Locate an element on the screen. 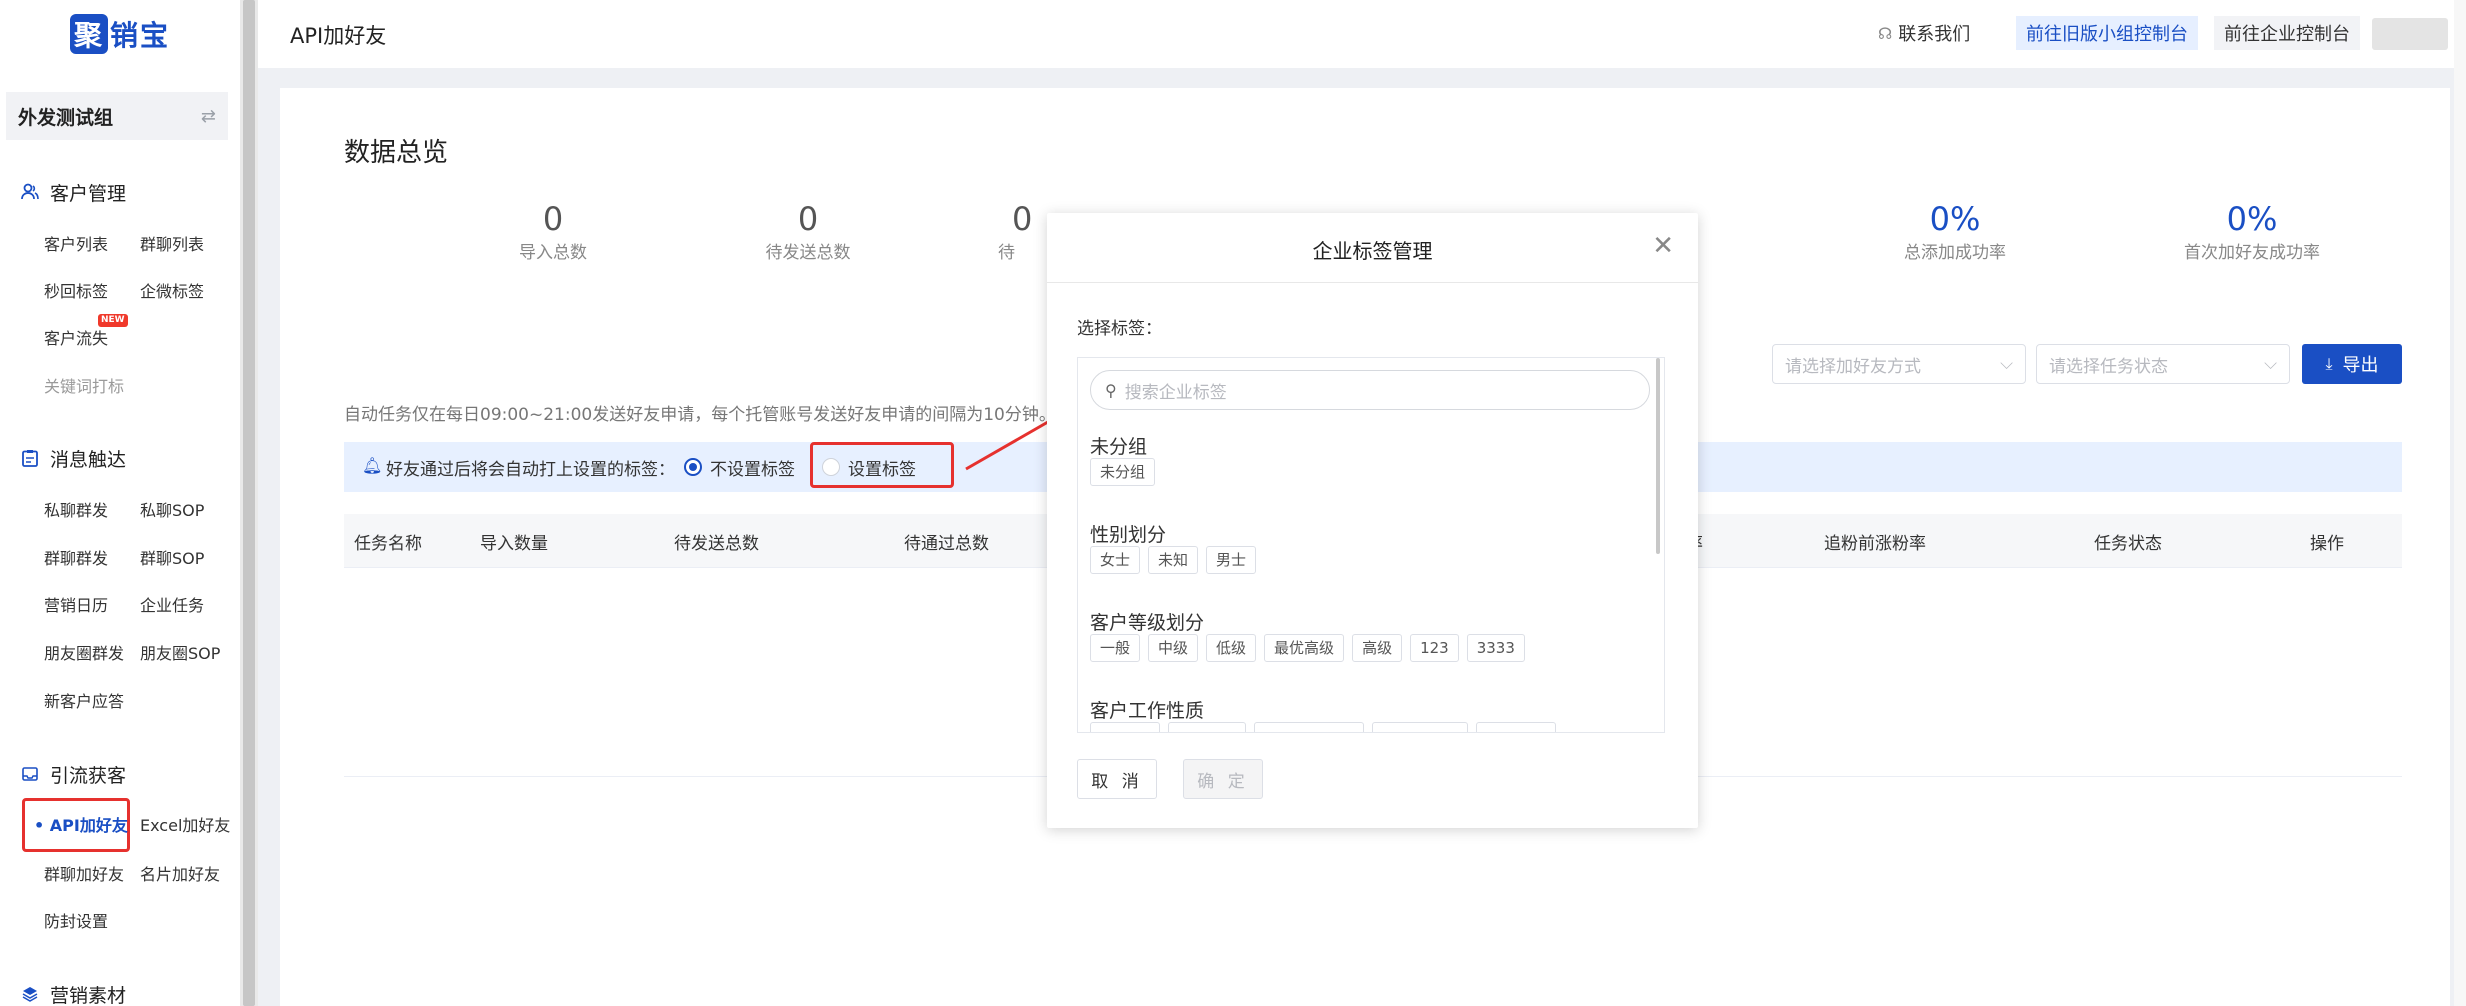 The height and width of the screenshot is (1006, 2466). section-material: 营销素材 is located at coordinates (73, 993).